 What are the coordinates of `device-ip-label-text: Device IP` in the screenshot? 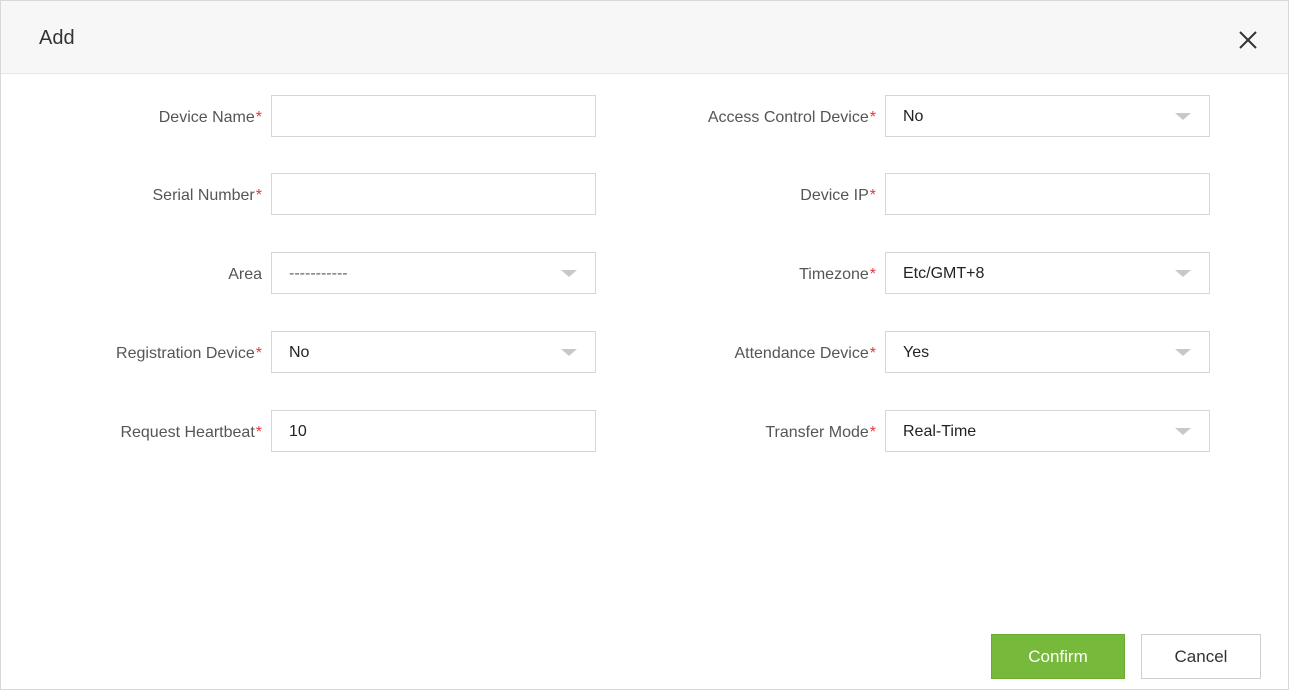 It's located at (834, 195).